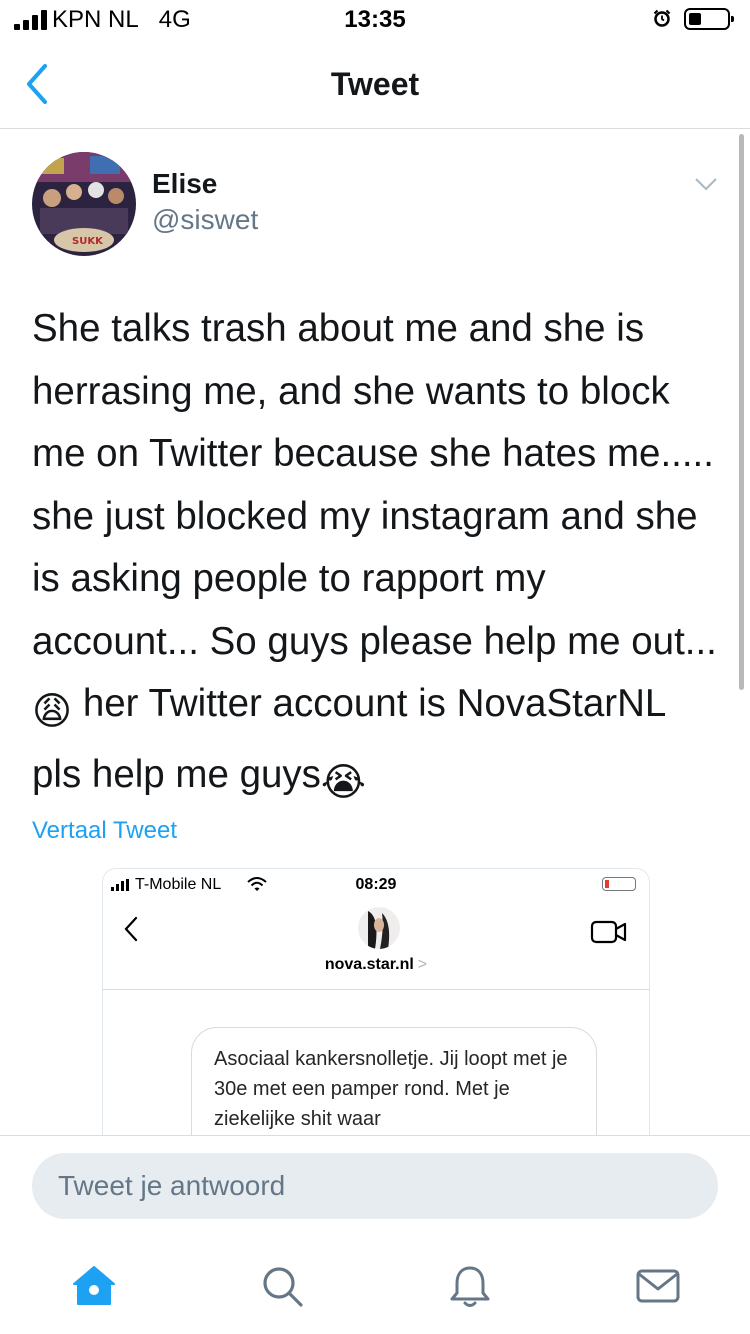  What do you see at coordinates (376, 989) in the screenshot?
I see `media-divider` at bounding box center [376, 989].